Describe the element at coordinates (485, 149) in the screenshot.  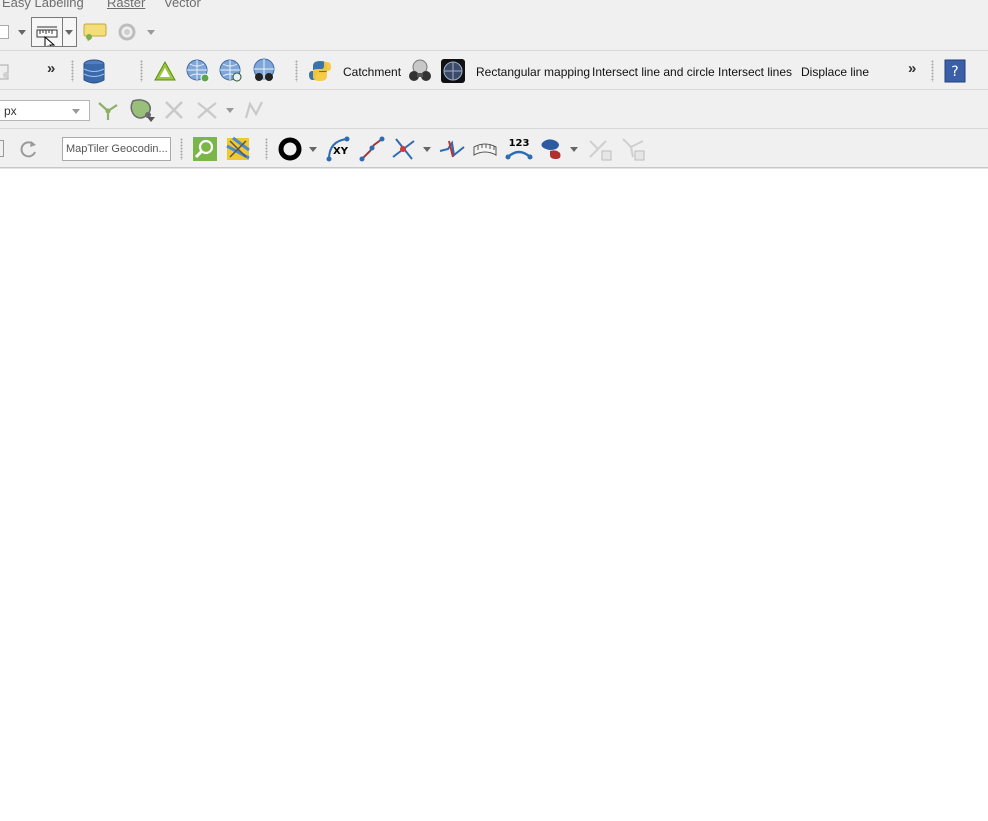
I see `ruler-icon` at that location.